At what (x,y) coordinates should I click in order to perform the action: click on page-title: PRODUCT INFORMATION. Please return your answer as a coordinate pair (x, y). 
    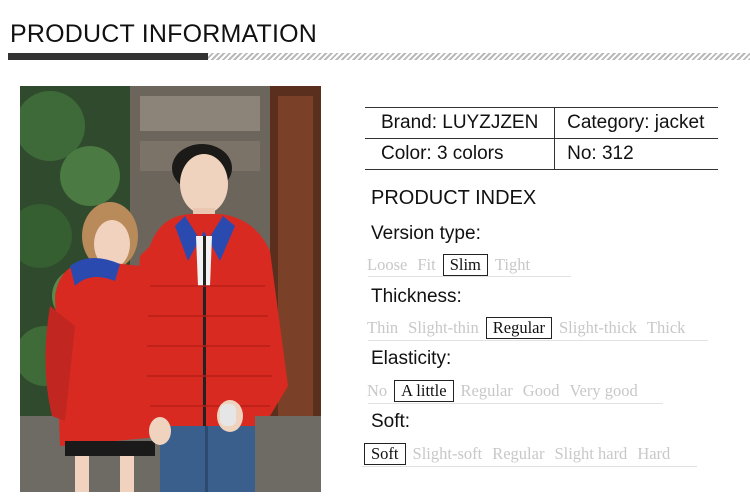
    Looking at the image, I should click on (164, 34).